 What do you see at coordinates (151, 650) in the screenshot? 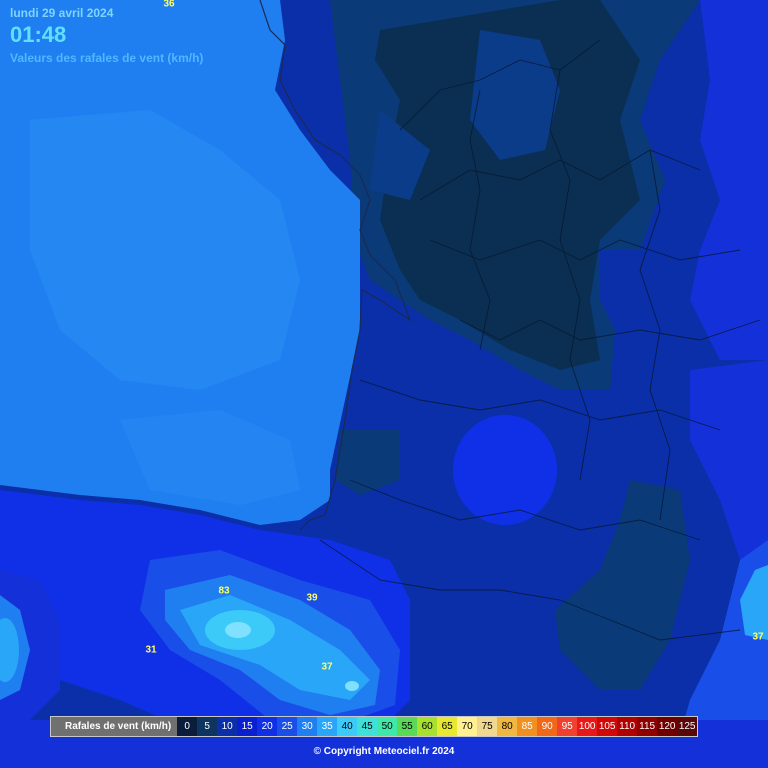
I see `station-value: 31` at bounding box center [151, 650].